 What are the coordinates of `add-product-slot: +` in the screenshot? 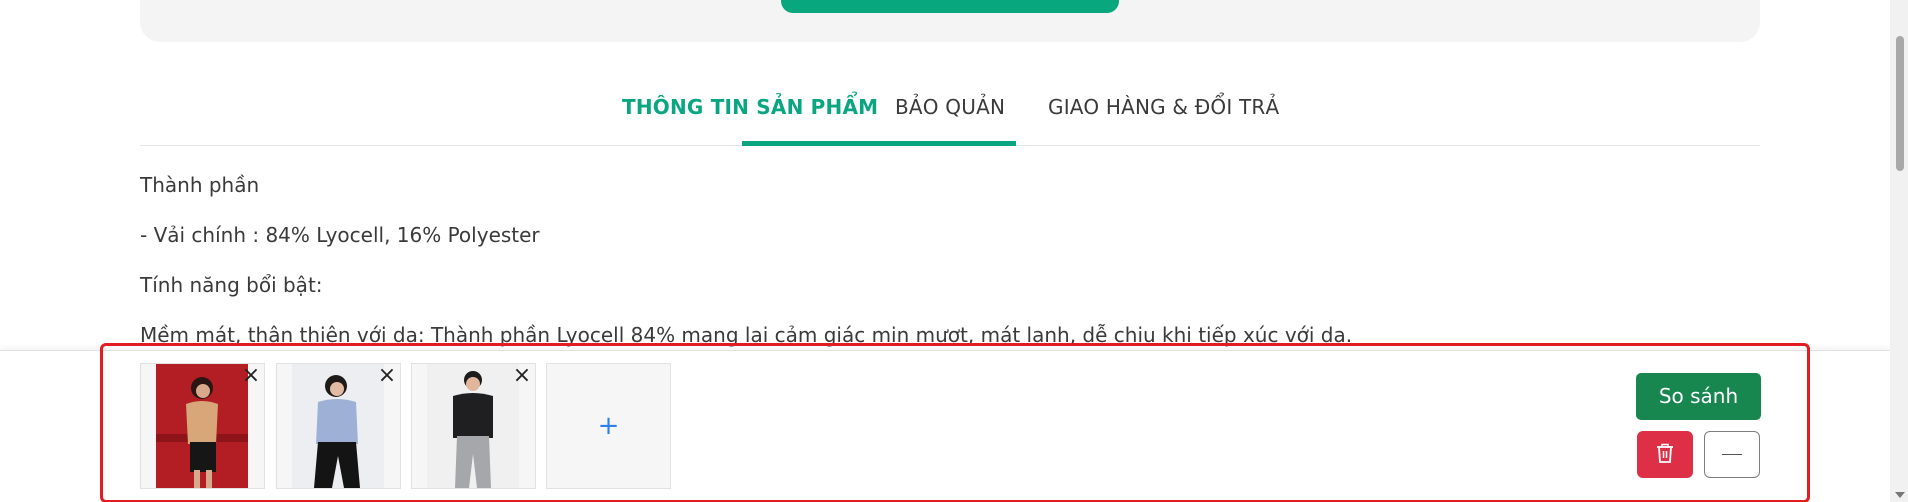 It's located at (608, 426).